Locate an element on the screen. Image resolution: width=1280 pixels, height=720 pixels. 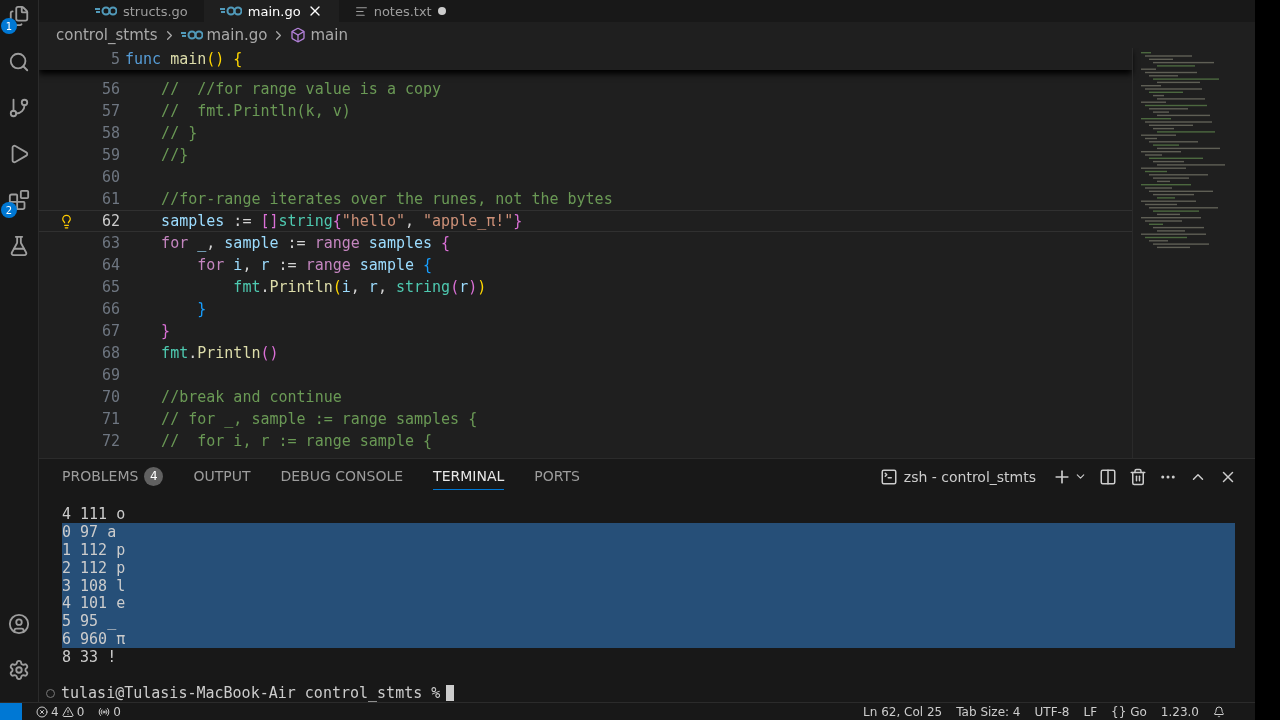
status-item: {} Go is located at coordinates (1129, 711).